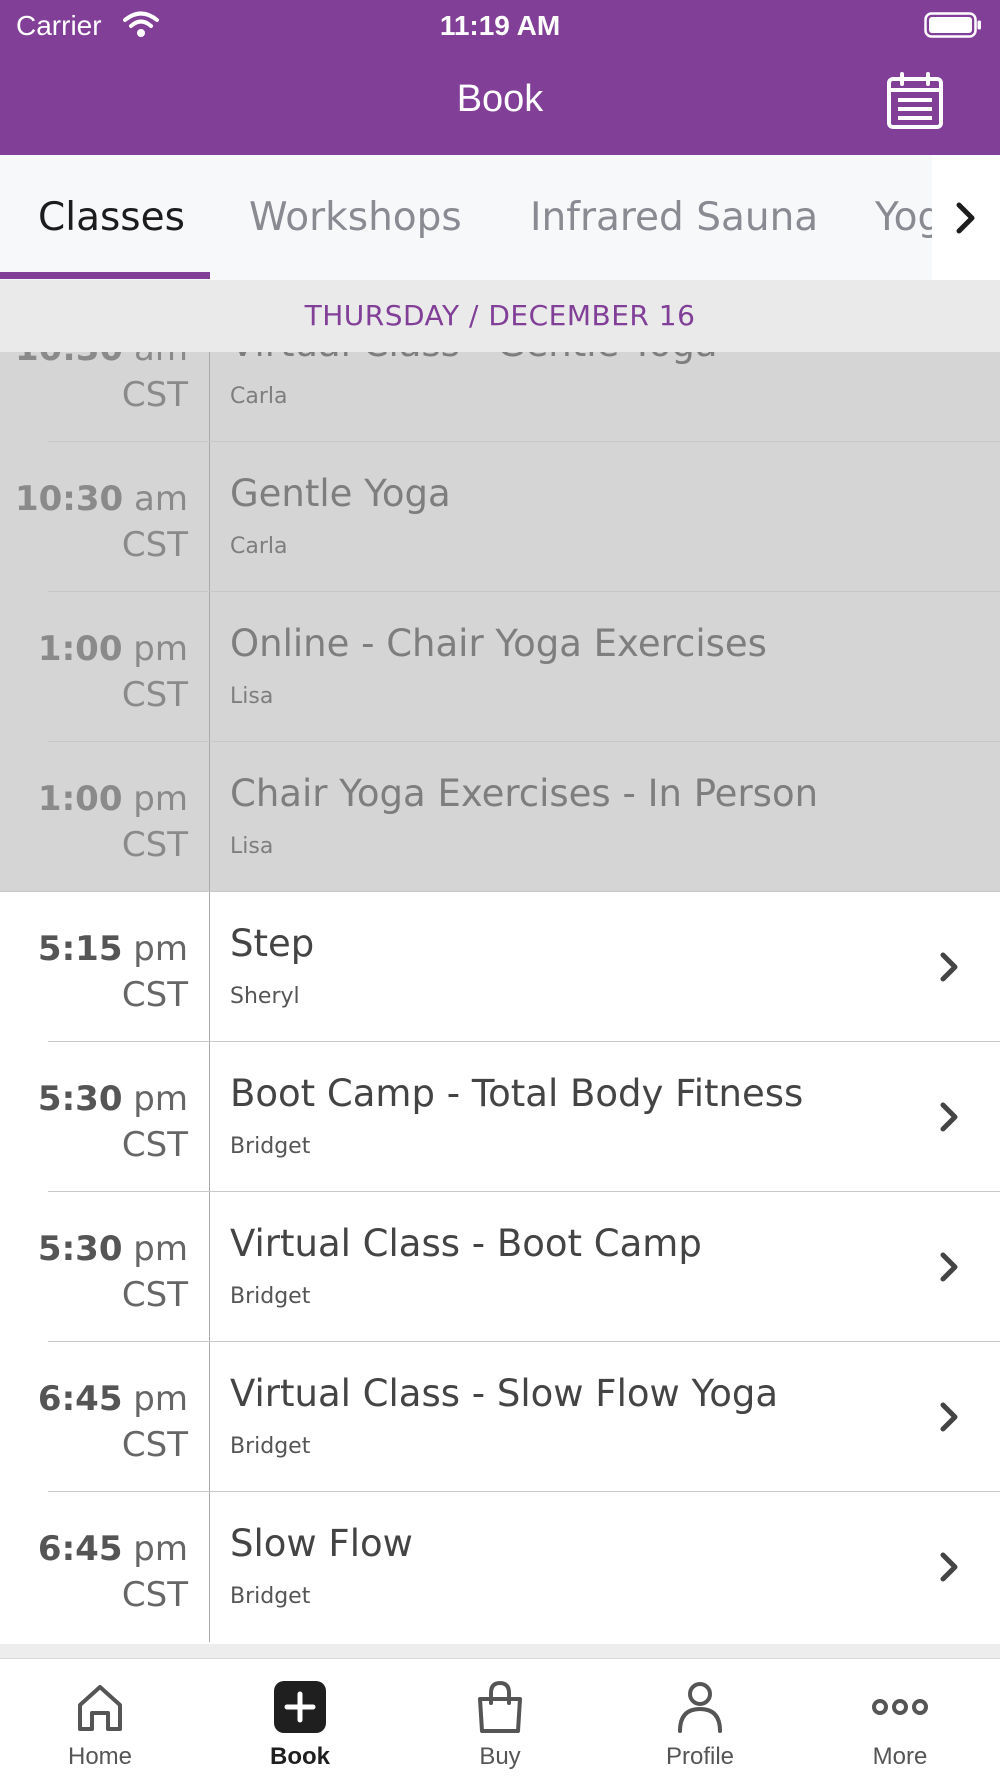 The height and width of the screenshot is (1778, 1000). I want to click on home-icon, so click(100, 1708).